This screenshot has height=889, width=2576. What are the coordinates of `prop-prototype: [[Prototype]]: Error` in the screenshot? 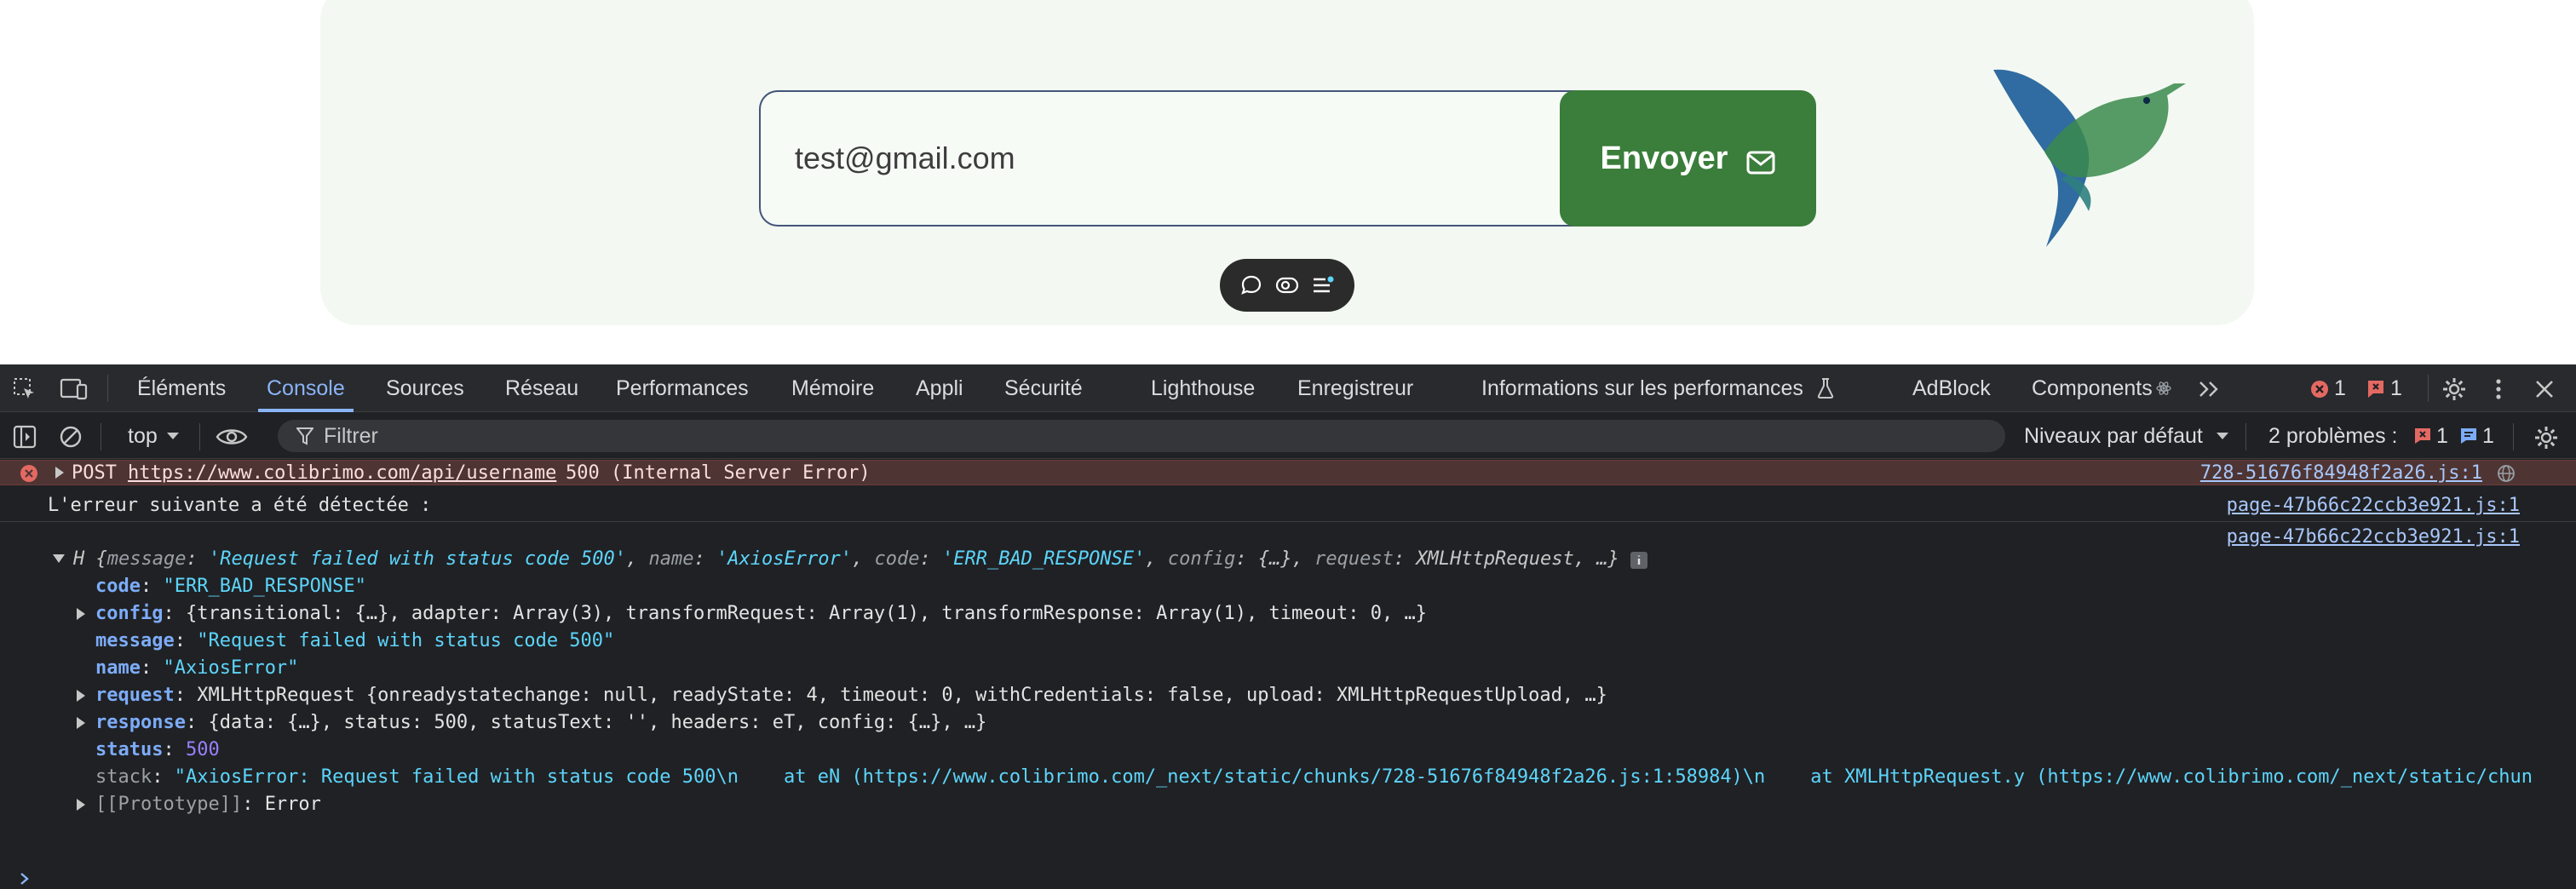 It's located at (208, 804).